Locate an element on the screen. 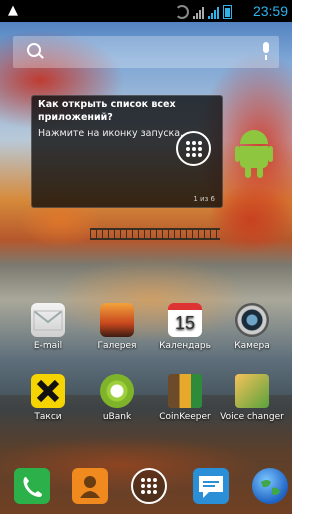 This screenshot has height=514, width=320. app-camera: Камера is located at coordinates (252, 327).